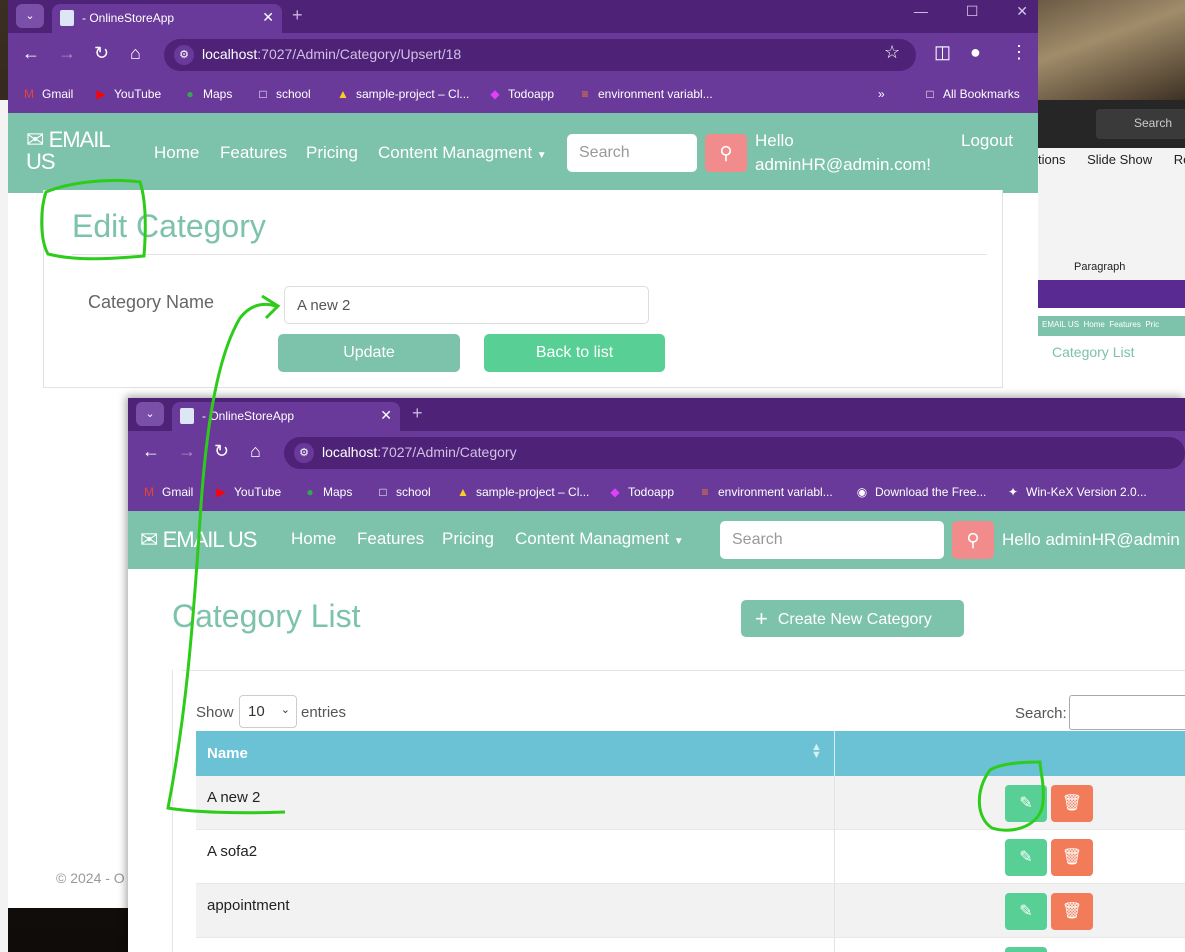  Describe the element at coordinates (263, 94) in the screenshot. I see `folder-icon: □` at that location.